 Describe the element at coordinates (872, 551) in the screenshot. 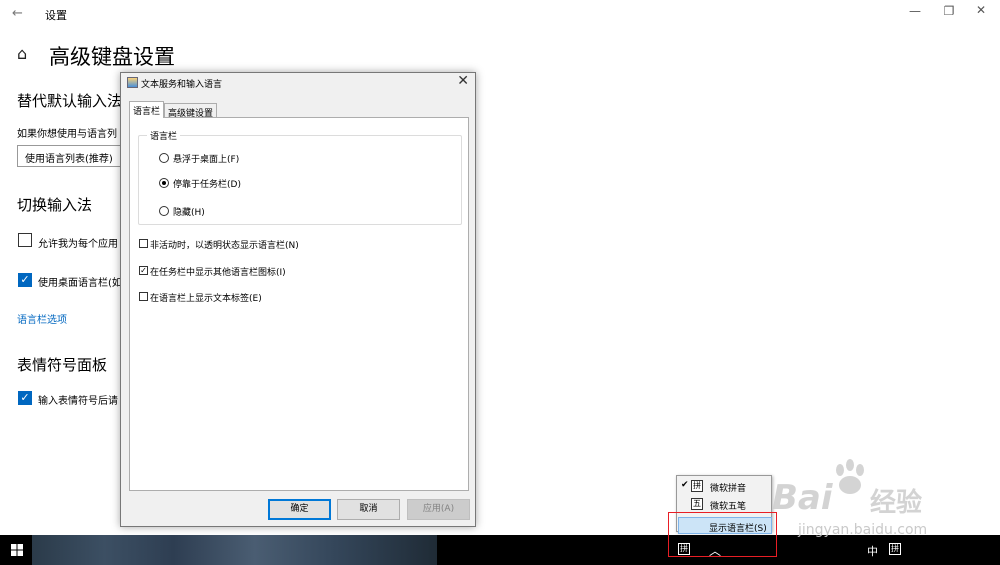

I see `language-indicator: 中` at that location.